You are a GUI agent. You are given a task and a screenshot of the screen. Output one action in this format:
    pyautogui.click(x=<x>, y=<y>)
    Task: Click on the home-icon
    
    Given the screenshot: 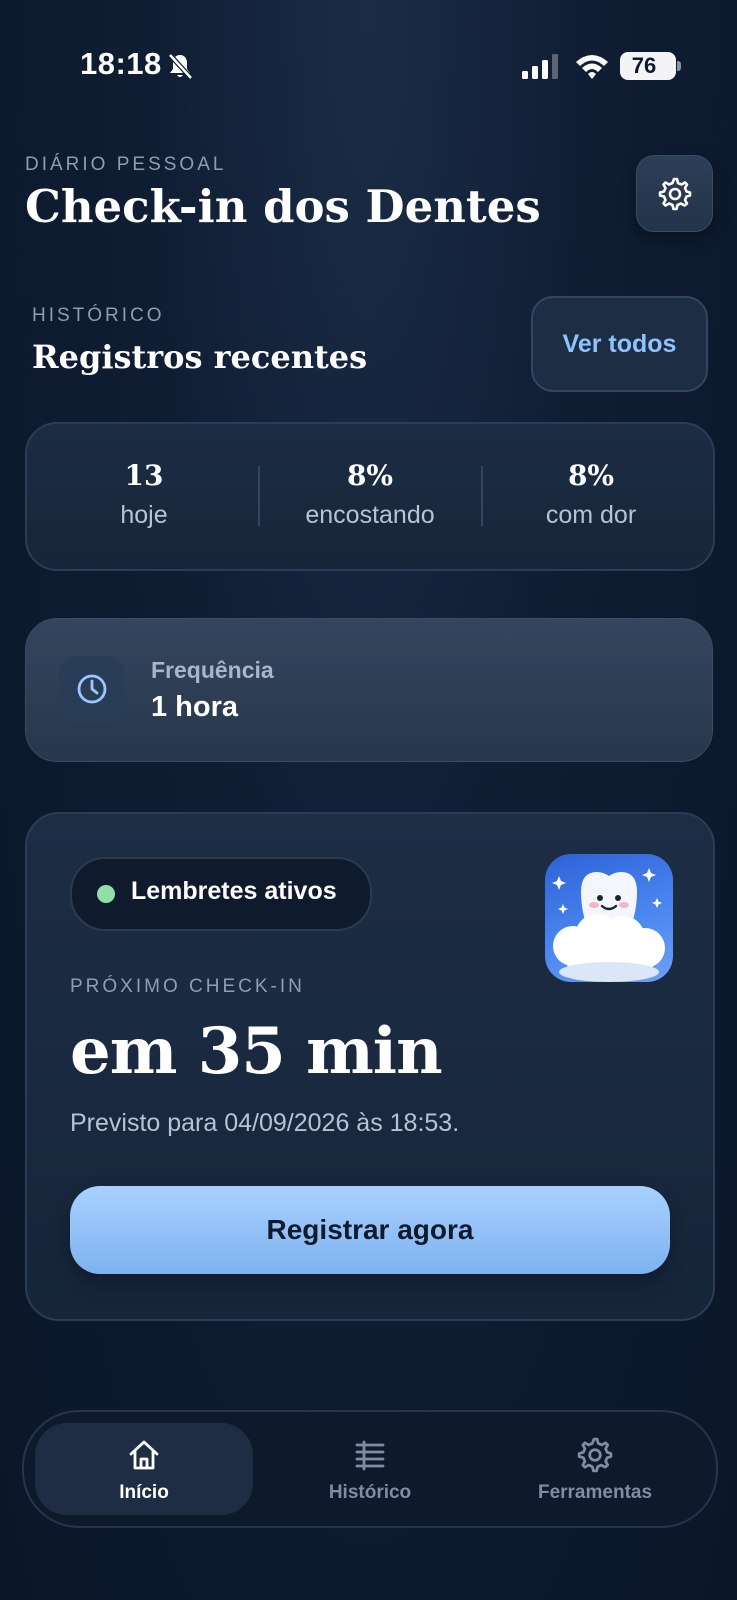 What is the action you would take?
    pyautogui.click(x=144, y=1455)
    